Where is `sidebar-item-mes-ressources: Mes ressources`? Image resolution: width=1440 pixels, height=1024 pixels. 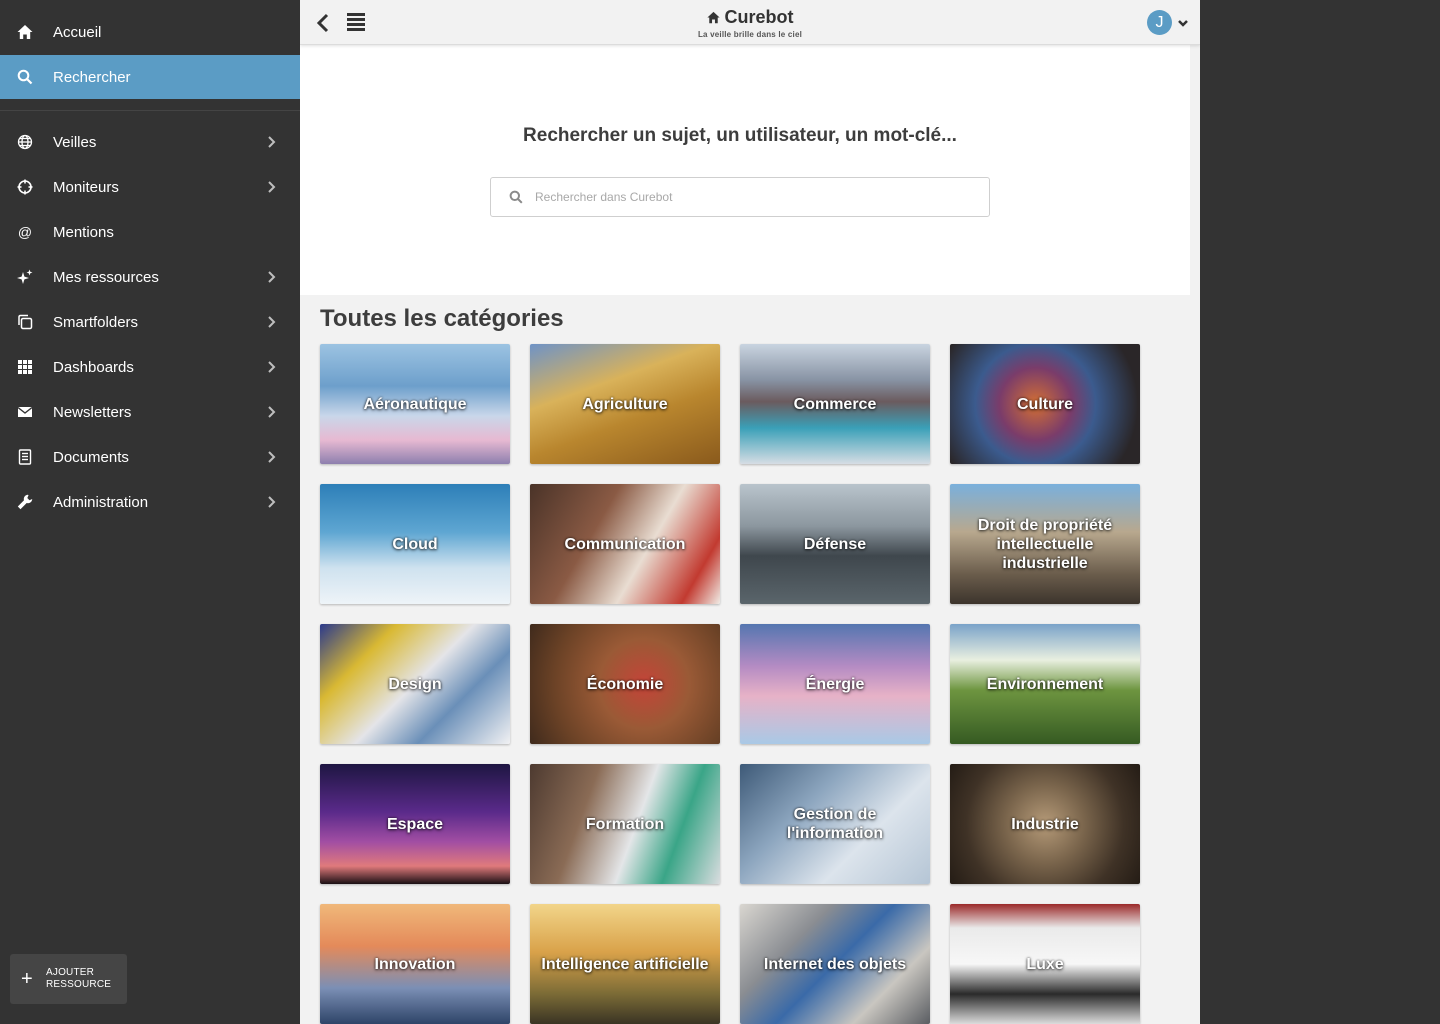 sidebar-item-mes-ressources: Mes ressources is located at coordinates (150, 277).